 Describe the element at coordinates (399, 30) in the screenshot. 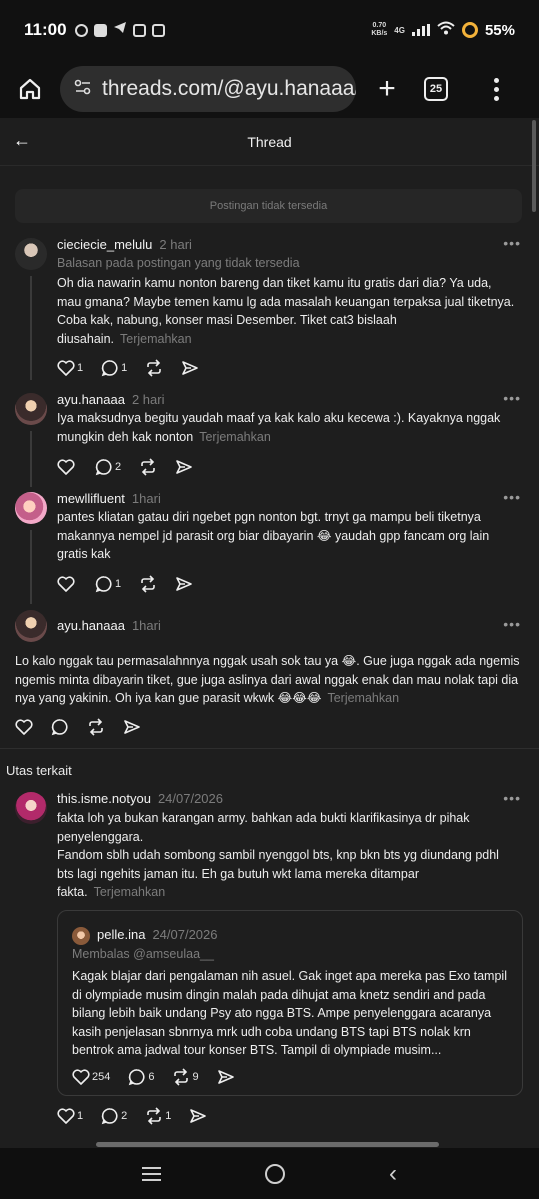

I see `network-type: 4G` at that location.